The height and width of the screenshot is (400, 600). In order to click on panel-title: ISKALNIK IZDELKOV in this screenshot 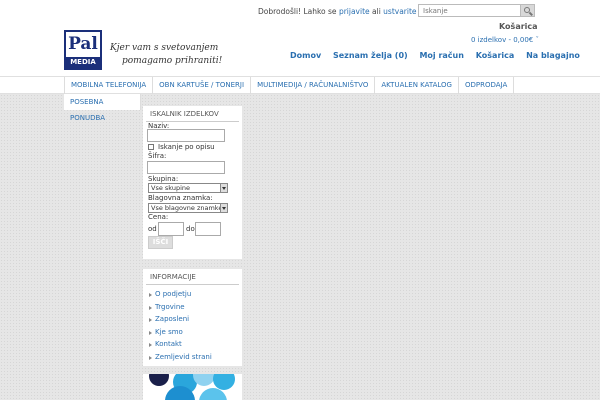, I will do `click(192, 114)`.